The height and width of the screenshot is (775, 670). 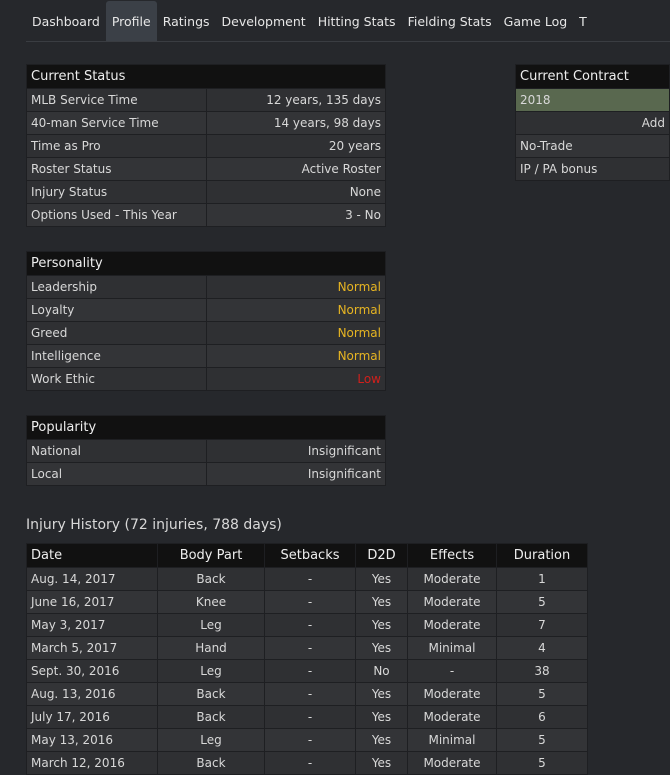 I want to click on row-label: Loyalty, so click(x=116, y=310).